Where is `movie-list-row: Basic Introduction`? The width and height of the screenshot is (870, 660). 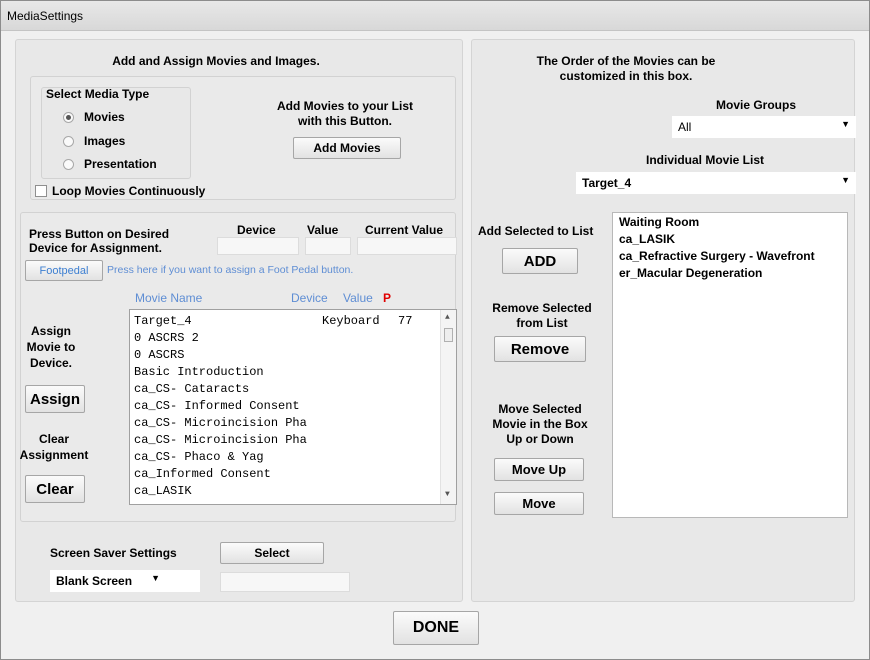
movie-list-row: Basic Introduction is located at coordinates (199, 372).